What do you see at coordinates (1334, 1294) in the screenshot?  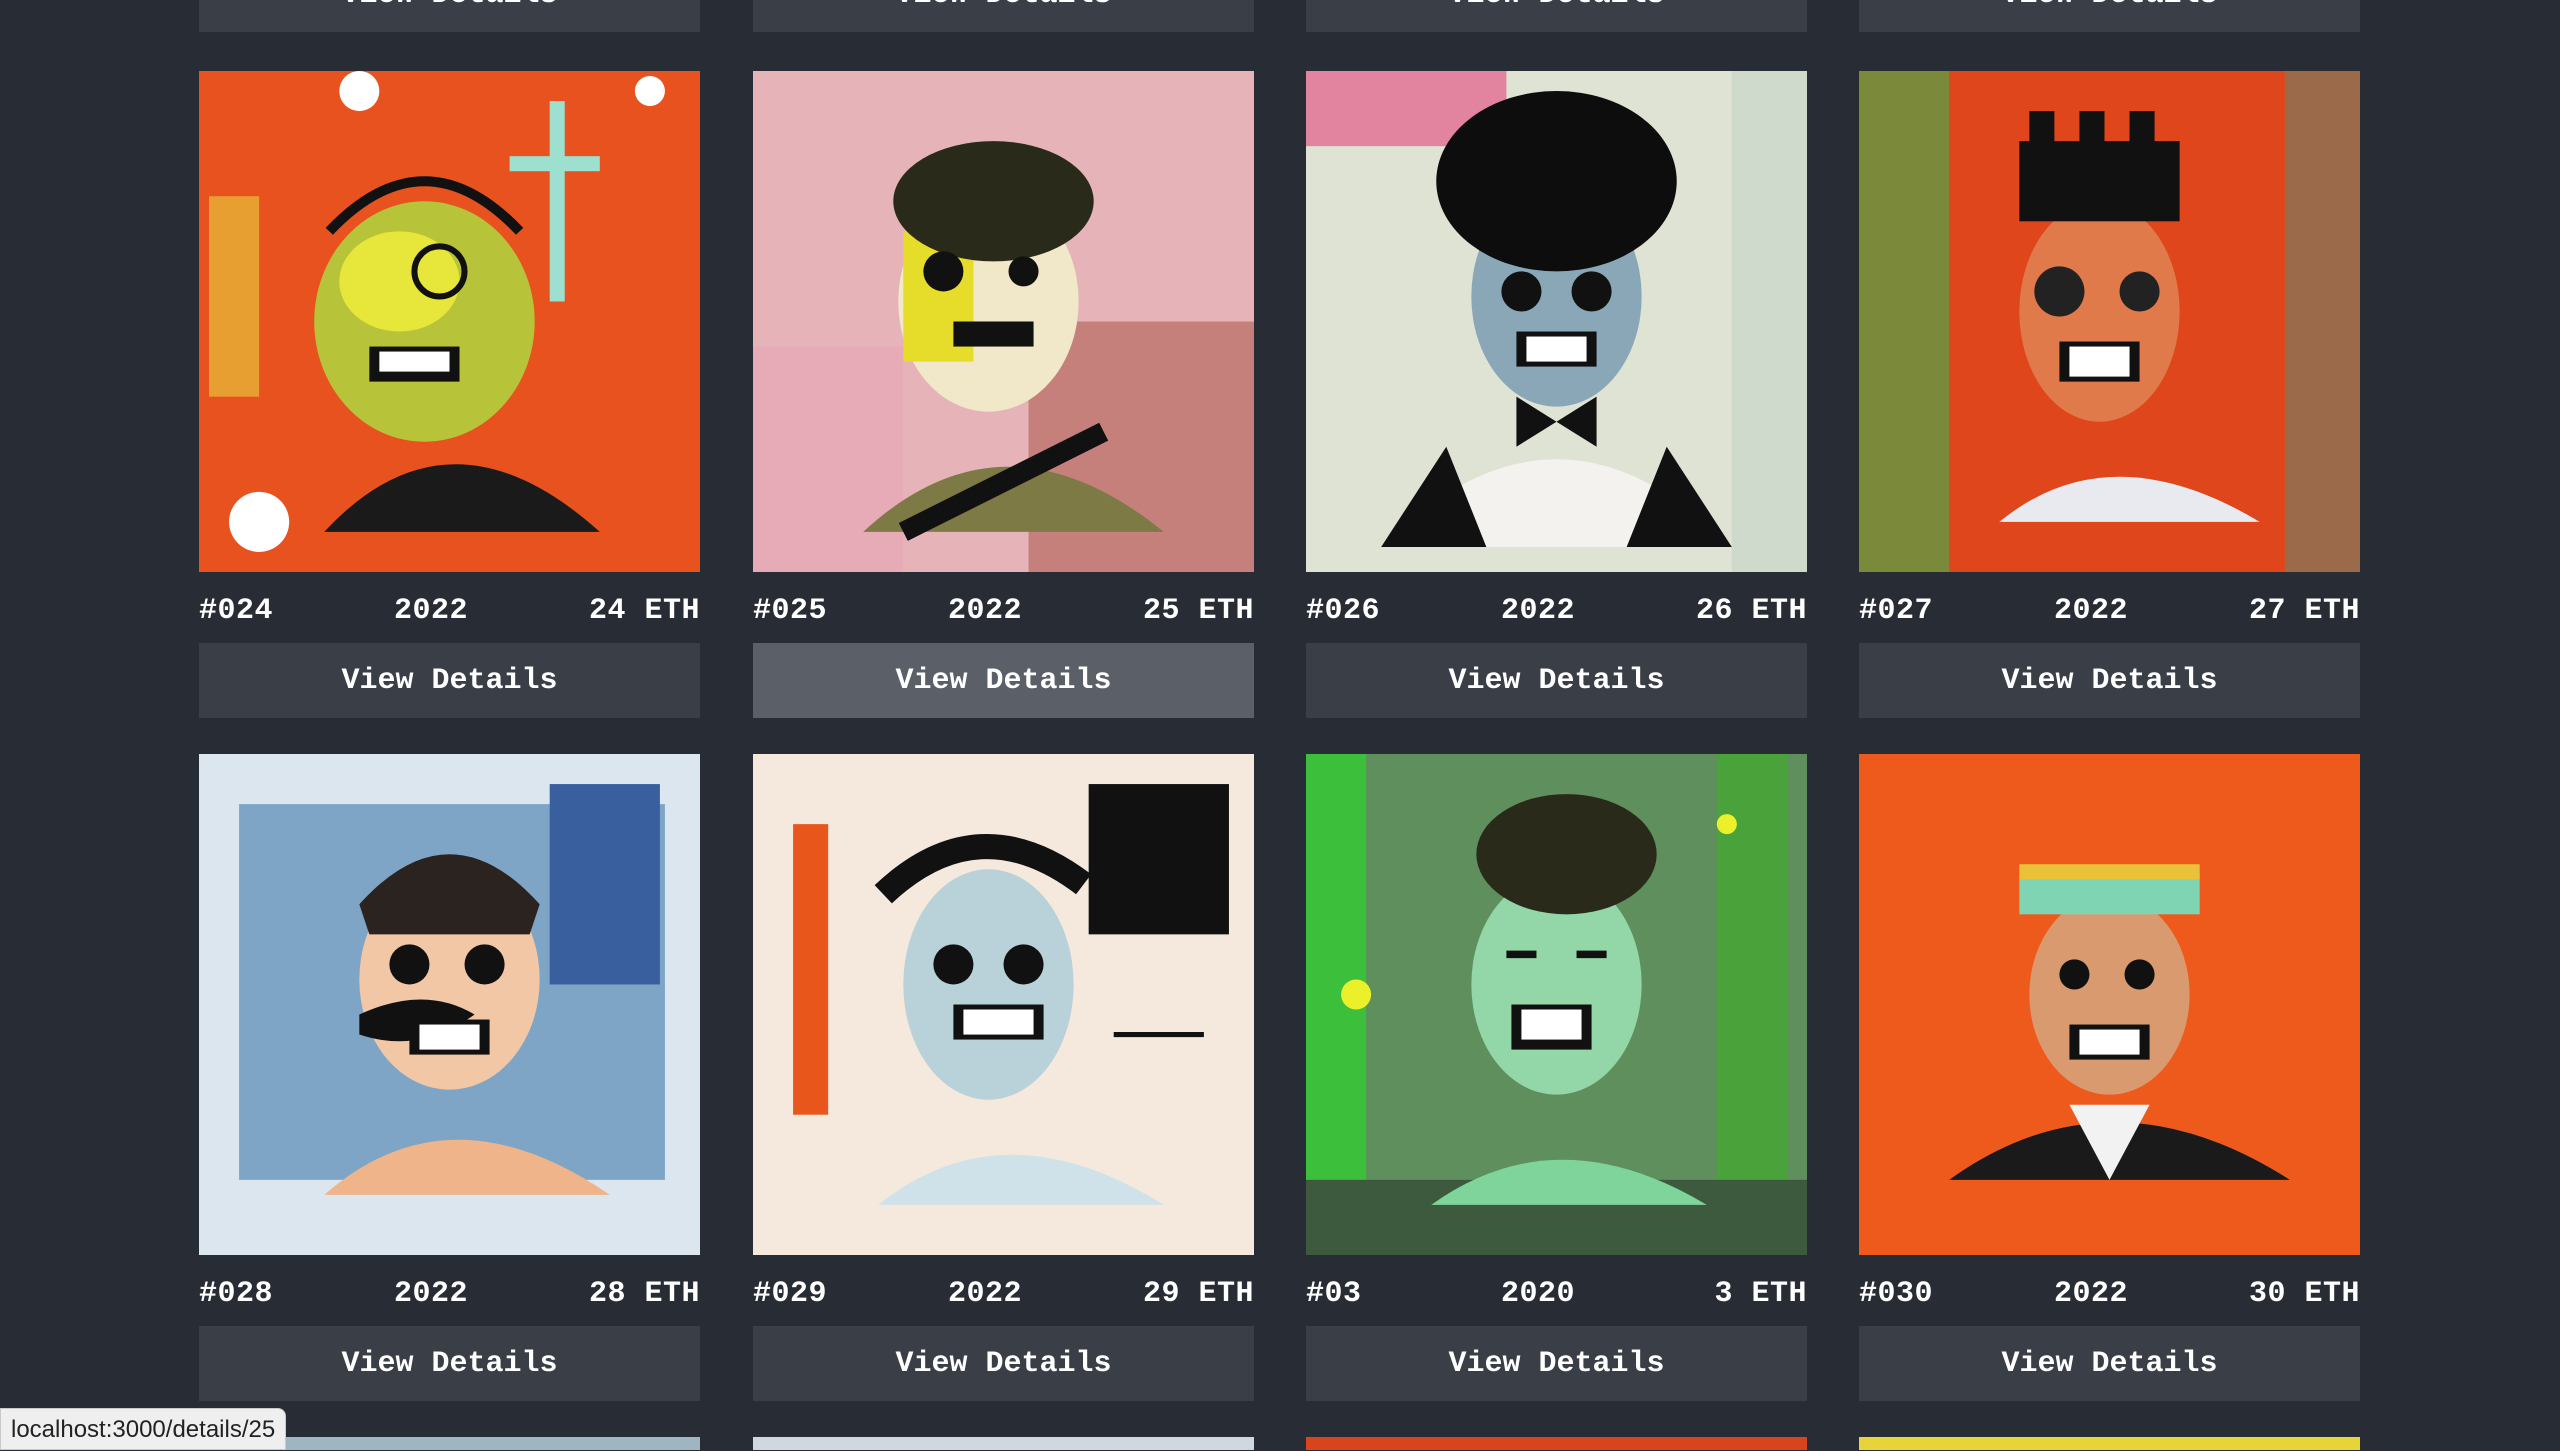 I see `nft-id: #03` at bounding box center [1334, 1294].